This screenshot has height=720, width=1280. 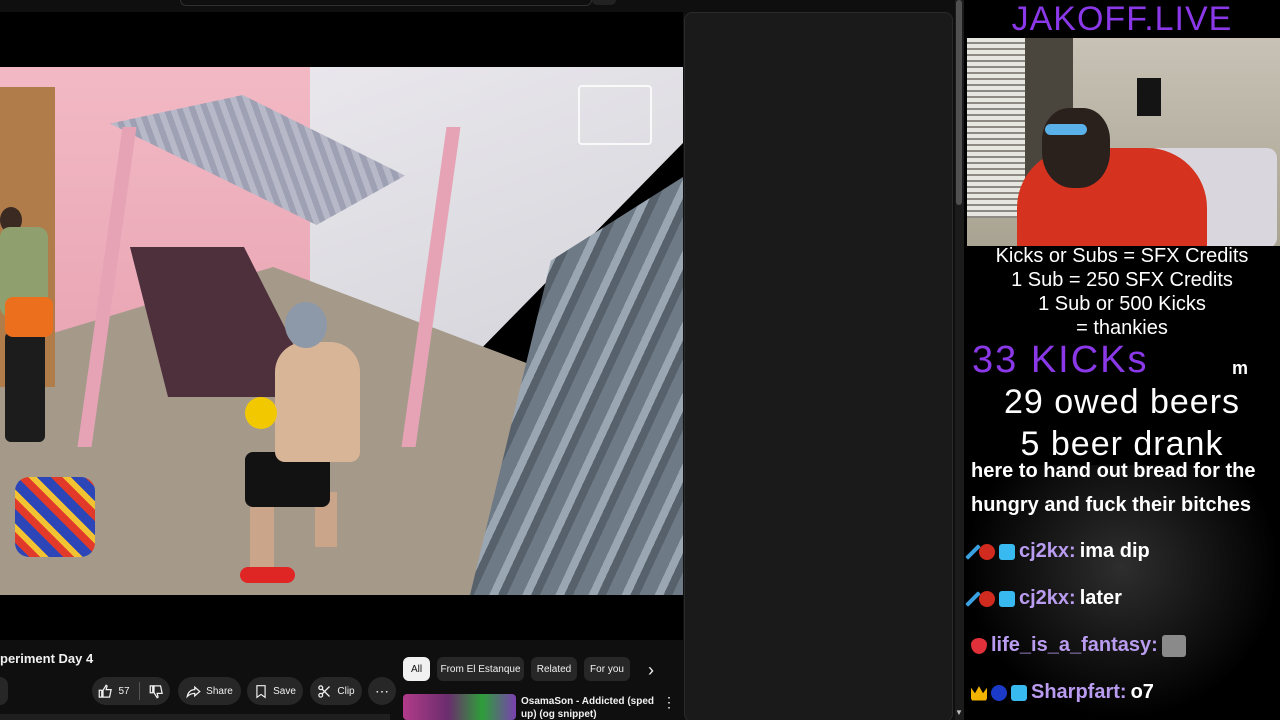 What do you see at coordinates (615, 115) in the screenshot?
I see `camera-watermark-icon` at bounding box center [615, 115].